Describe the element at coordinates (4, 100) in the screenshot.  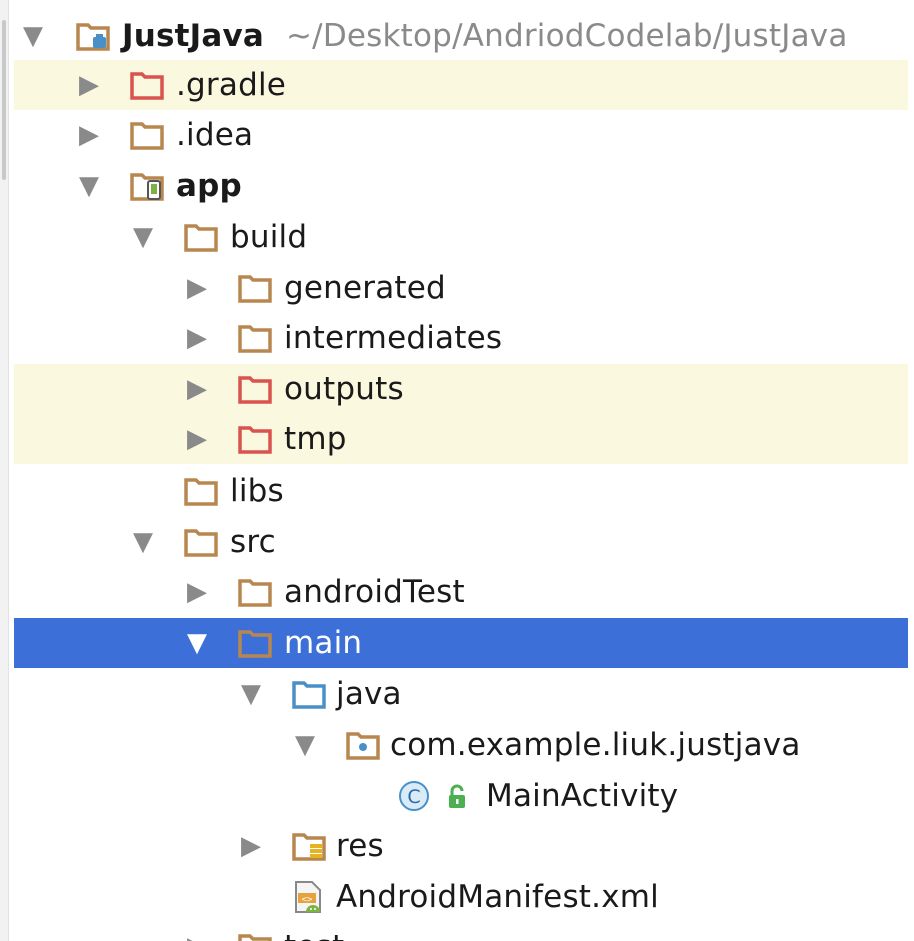
I see `scrollbar-thumb` at that location.